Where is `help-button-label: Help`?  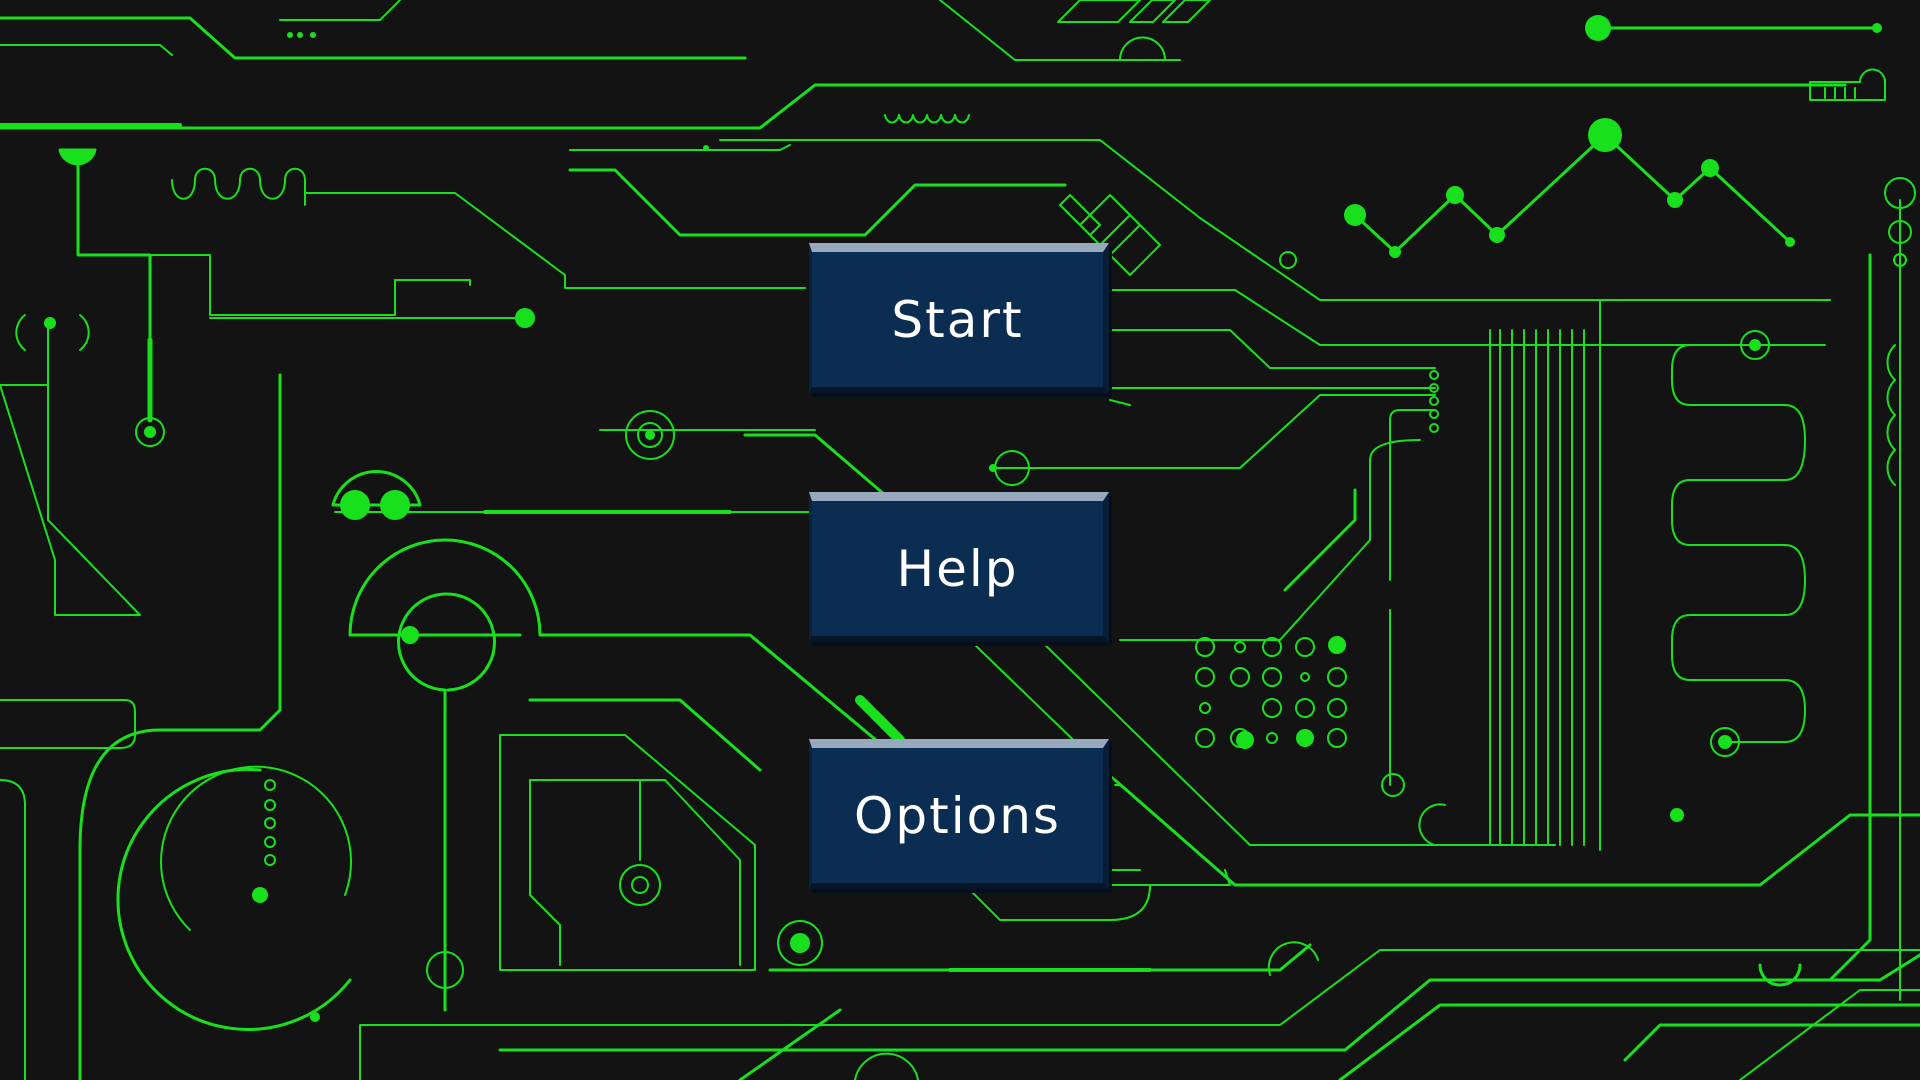 help-button-label: Help is located at coordinates (957, 568).